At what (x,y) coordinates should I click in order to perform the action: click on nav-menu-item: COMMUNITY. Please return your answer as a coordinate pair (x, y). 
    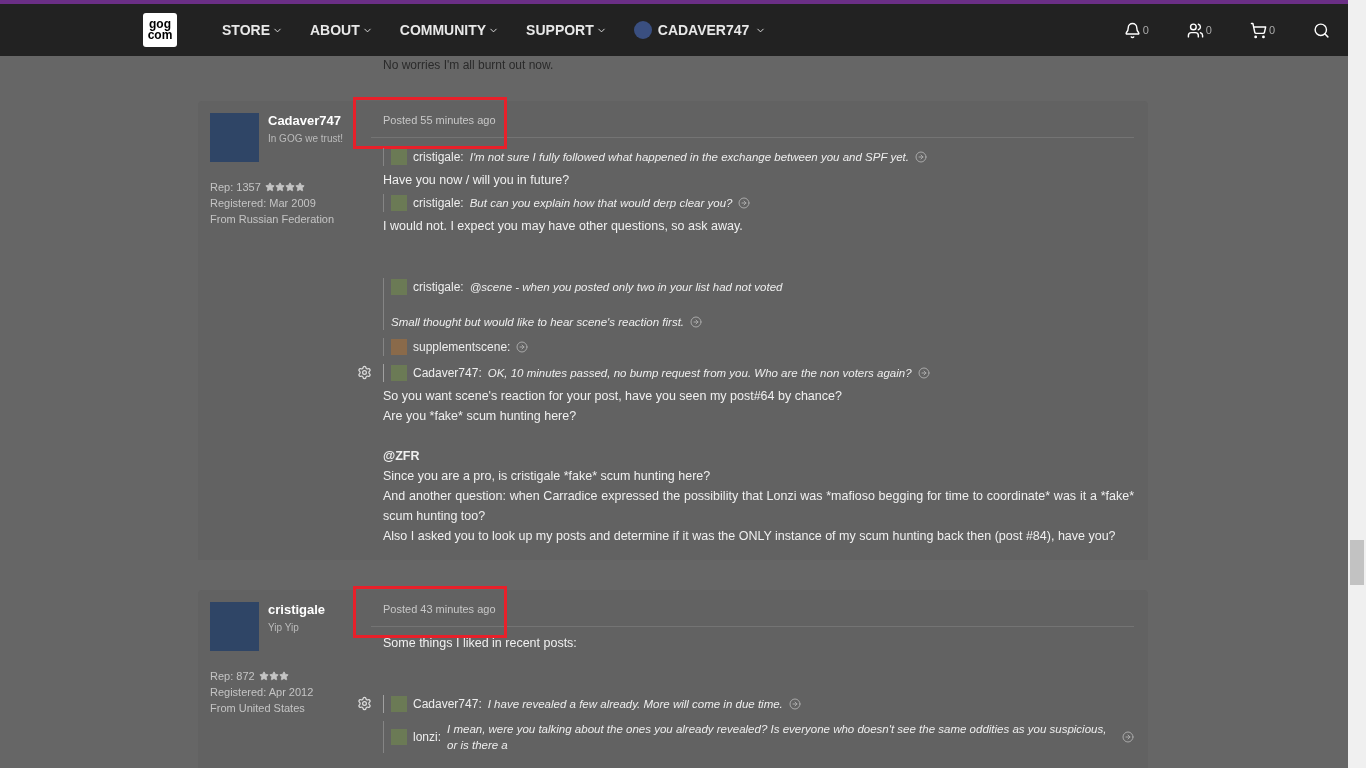
    Looking at the image, I should click on (449, 30).